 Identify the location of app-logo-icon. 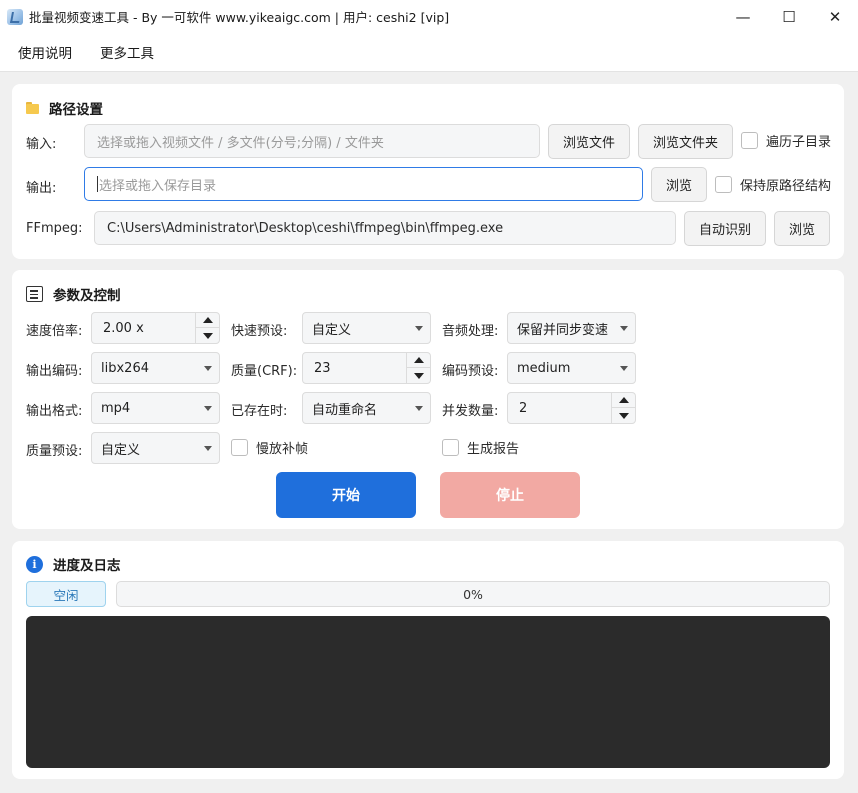
(15, 16).